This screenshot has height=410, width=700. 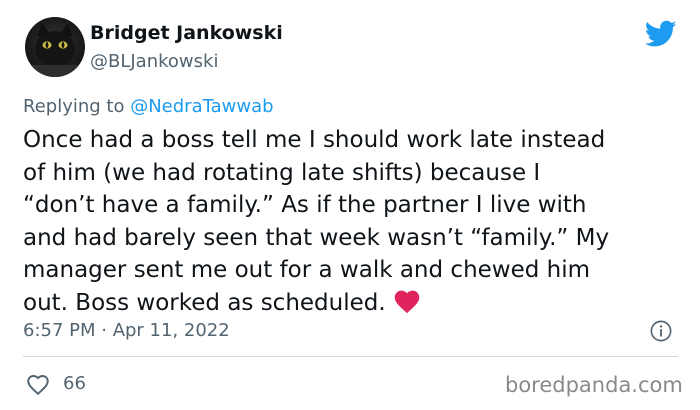 What do you see at coordinates (154, 61) in the screenshot?
I see `author-handle: @BLJankowski` at bounding box center [154, 61].